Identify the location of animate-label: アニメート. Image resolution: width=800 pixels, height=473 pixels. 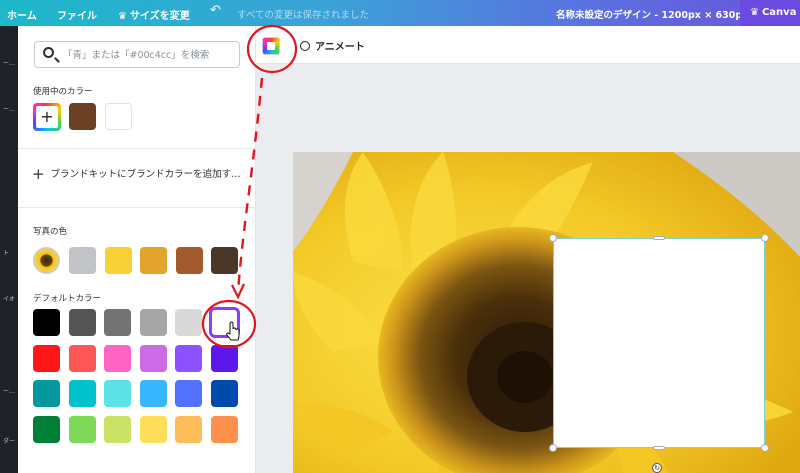
(340, 47).